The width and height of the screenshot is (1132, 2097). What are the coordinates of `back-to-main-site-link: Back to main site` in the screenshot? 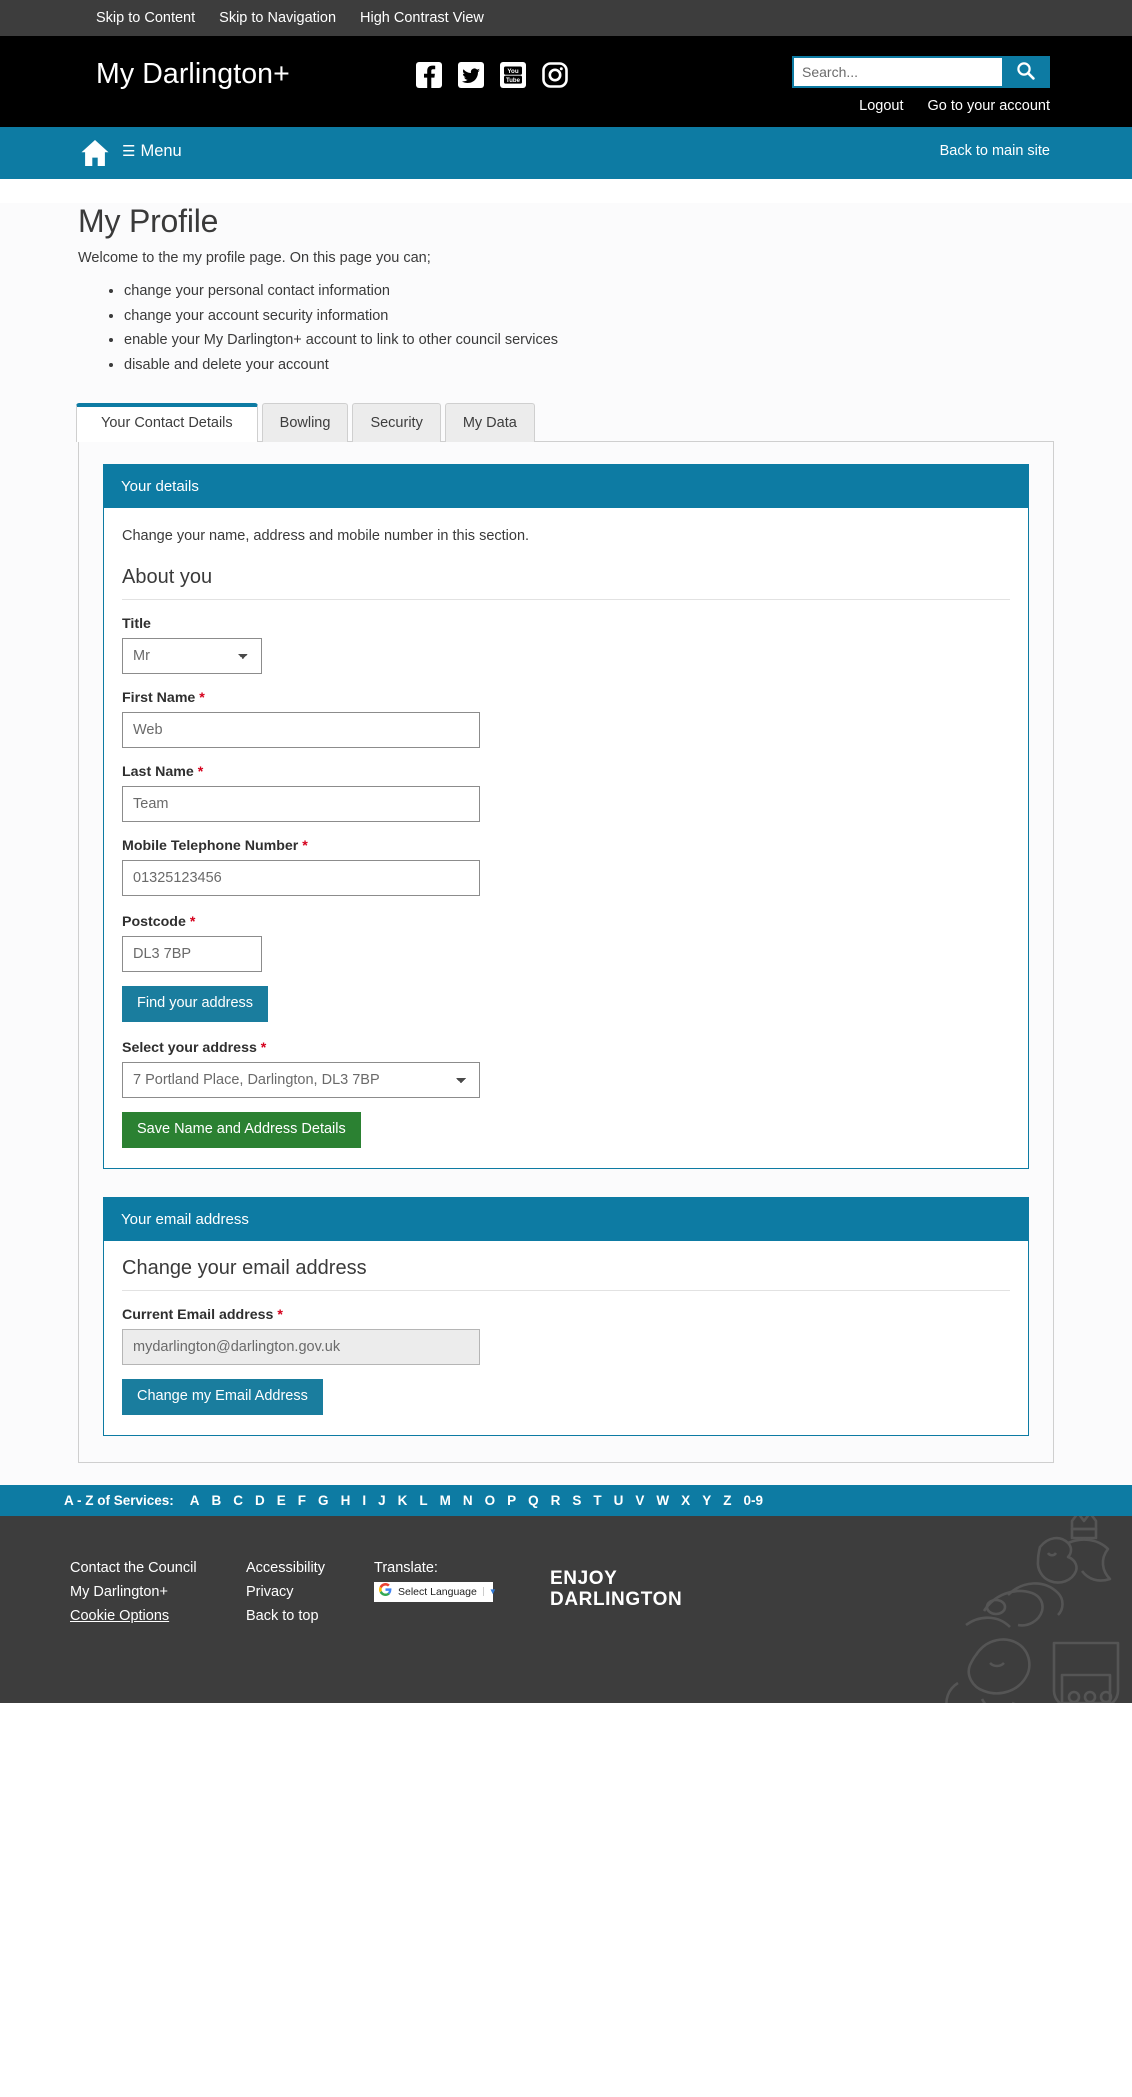 It's located at (995, 151).